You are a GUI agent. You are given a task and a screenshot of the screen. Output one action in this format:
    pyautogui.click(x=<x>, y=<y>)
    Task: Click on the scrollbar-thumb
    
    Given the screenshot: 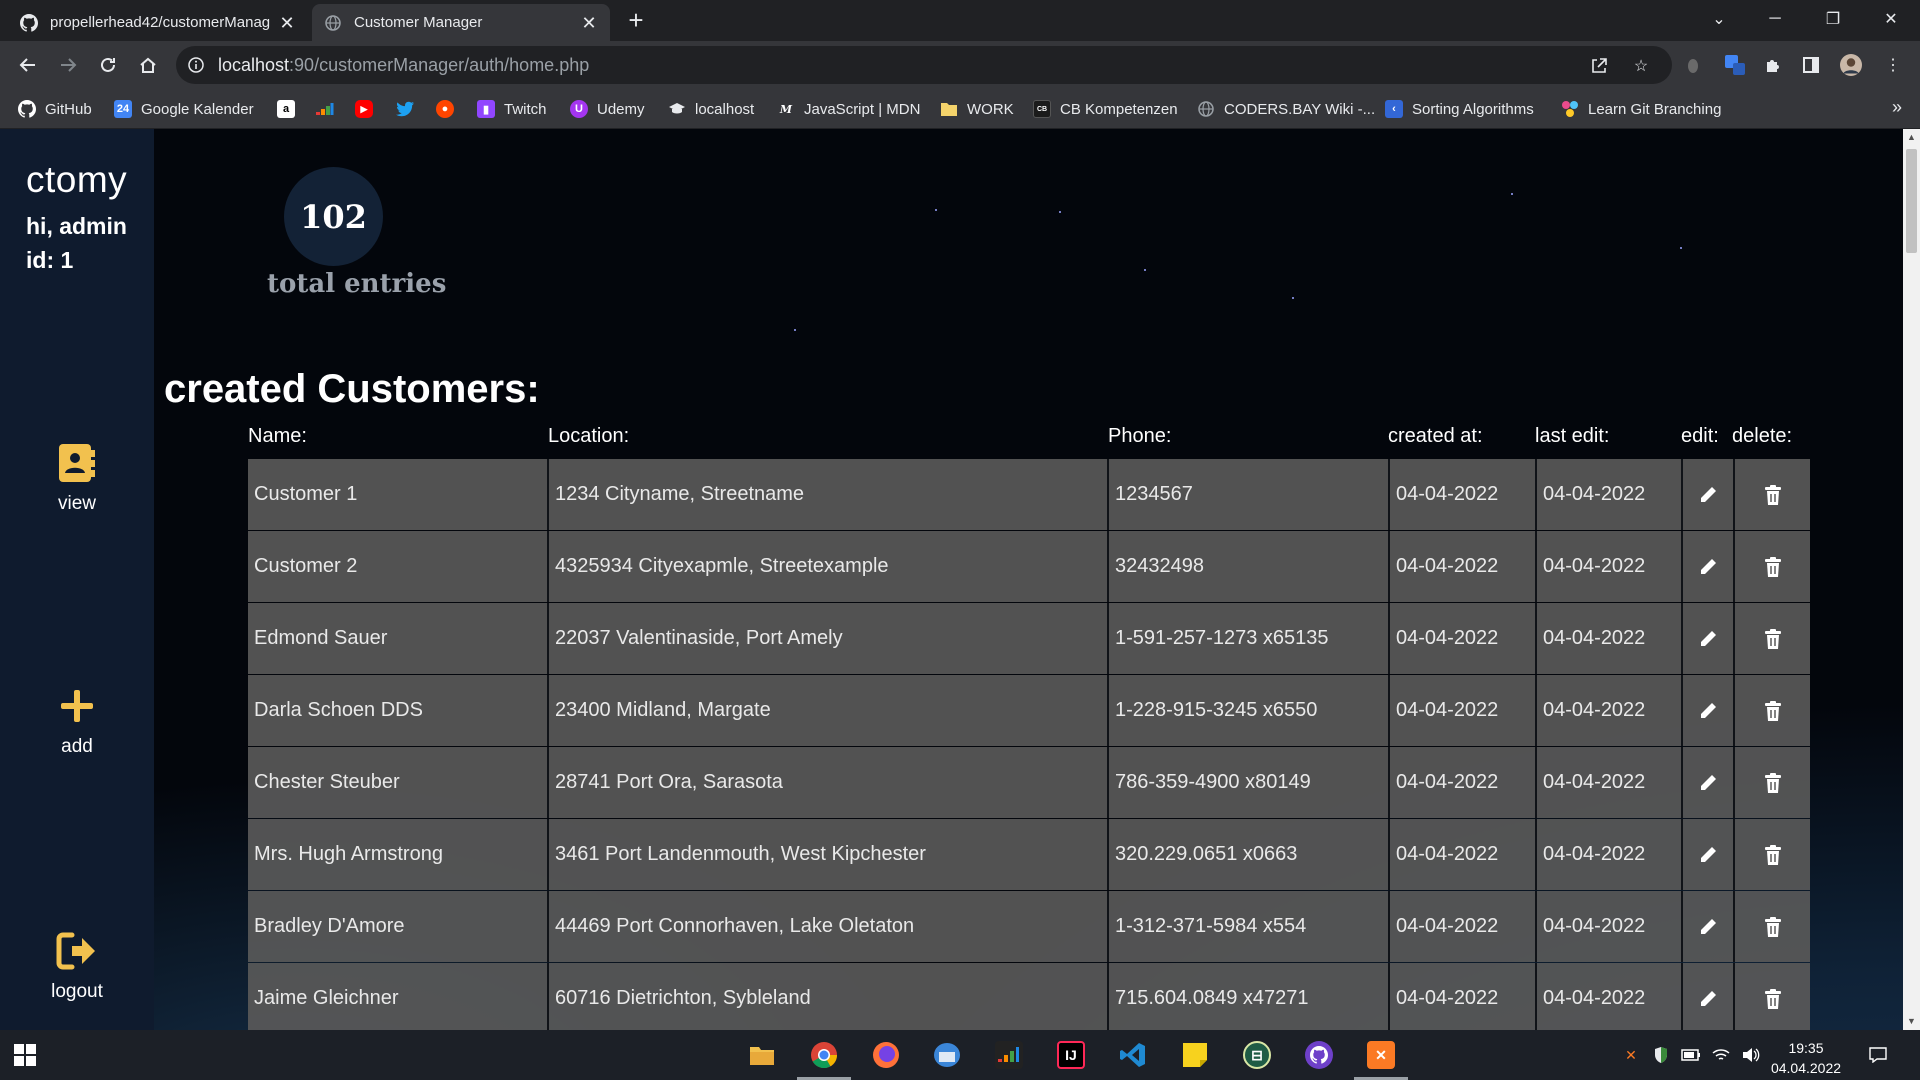 What is the action you would take?
    pyautogui.click(x=1911, y=201)
    